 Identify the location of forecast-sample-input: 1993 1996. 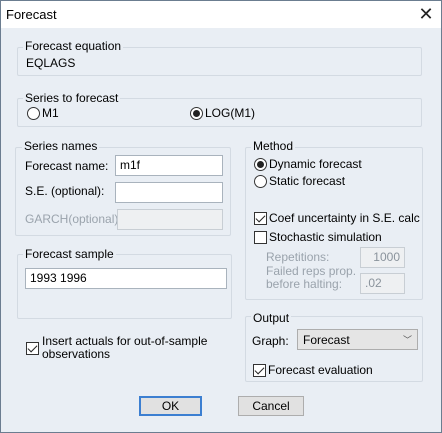
(126, 278).